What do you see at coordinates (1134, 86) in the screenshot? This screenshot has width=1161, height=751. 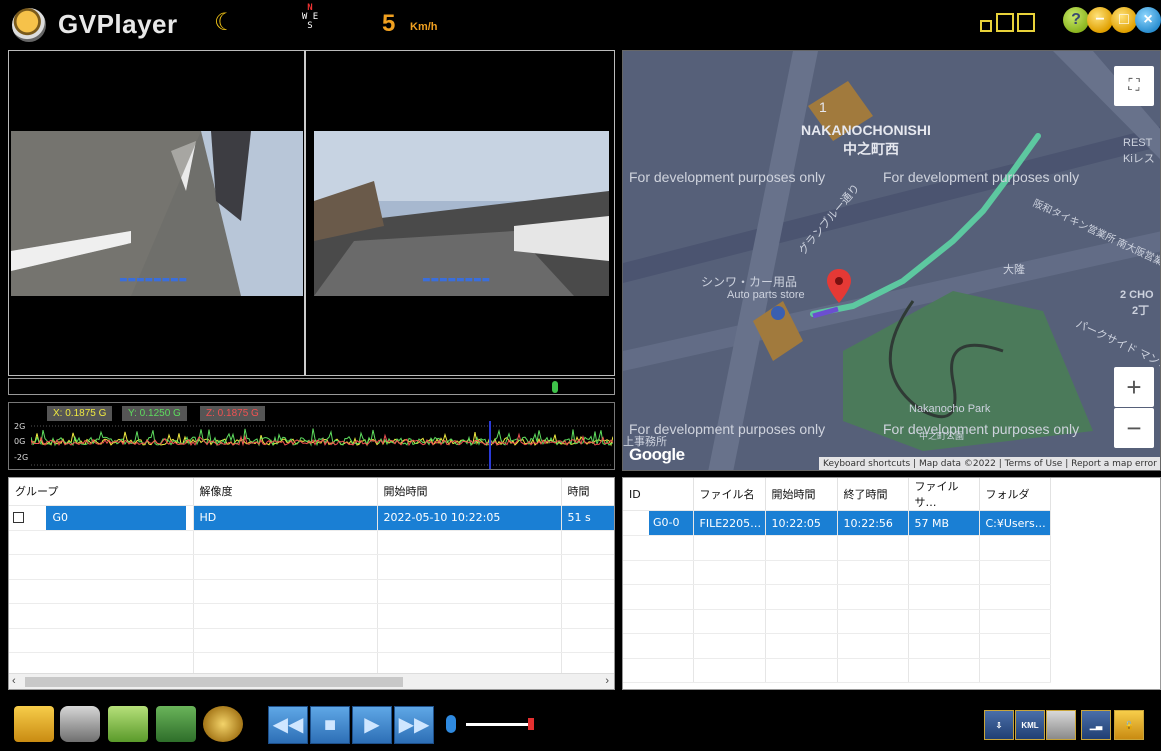 I see `fullscreen-button: ⛶` at bounding box center [1134, 86].